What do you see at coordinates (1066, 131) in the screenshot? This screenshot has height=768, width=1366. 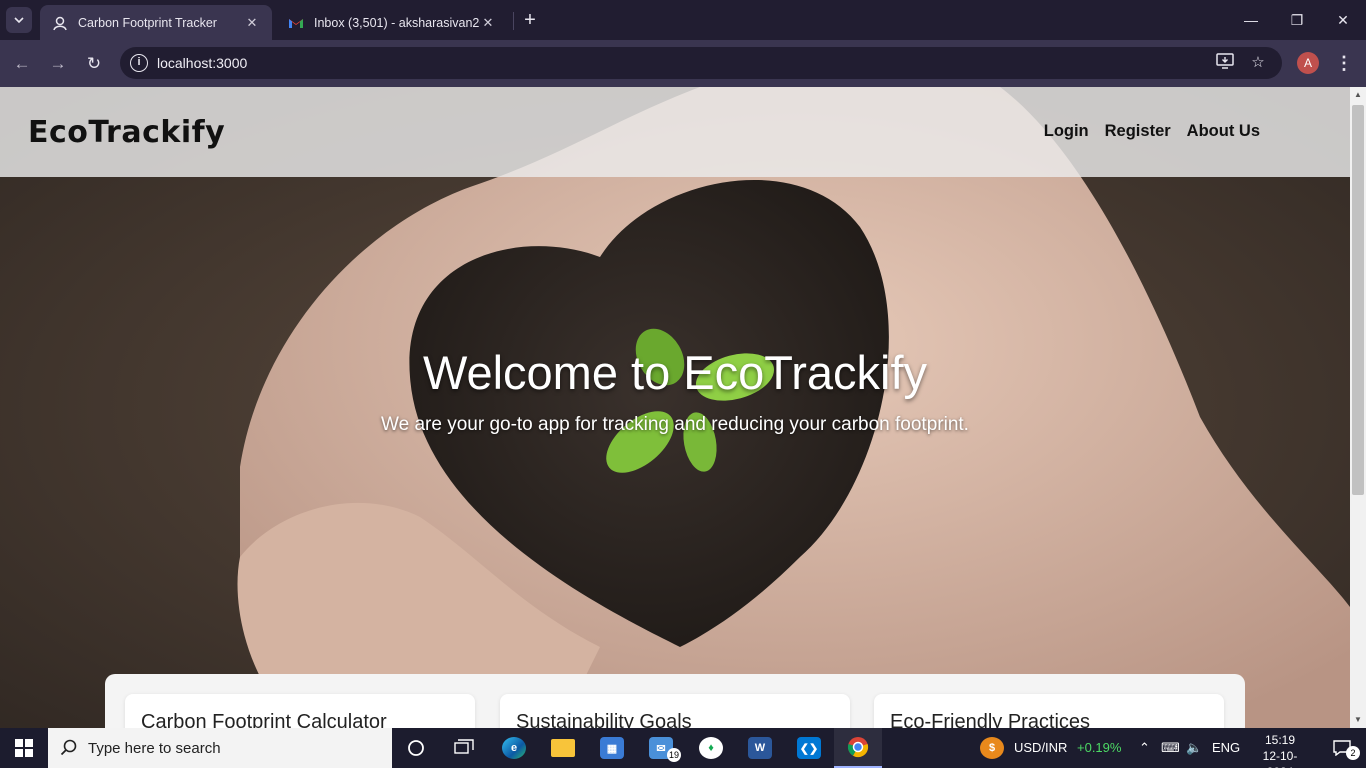 I see `nav-login-link: Login` at bounding box center [1066, 131].